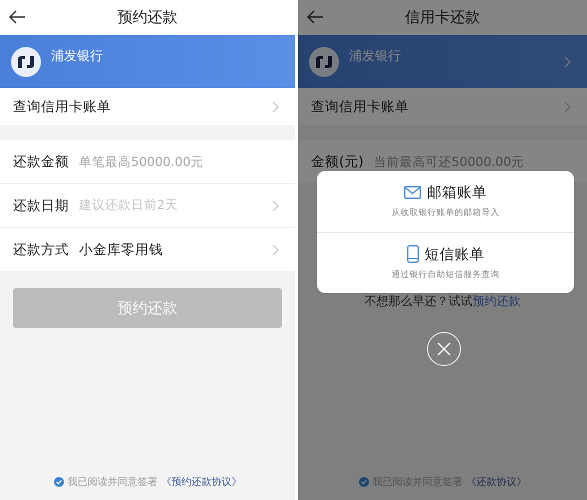  I want to click on option-subtitle: 通过银行自助短信服务查询, so click(446, 274).